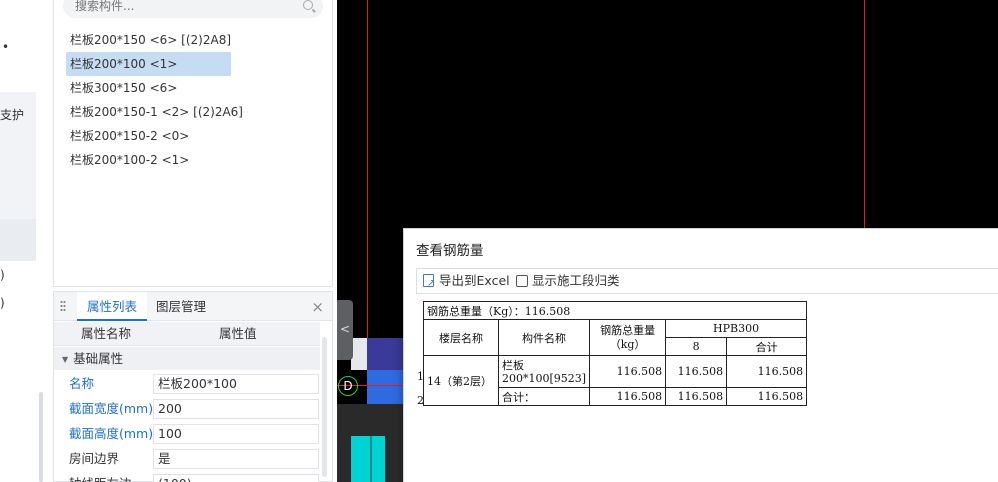 This screenshot has width=998, height=482. Describe the element at coordinates (82, 383) in the screenshot. I see `property-name: 名称` at that location.